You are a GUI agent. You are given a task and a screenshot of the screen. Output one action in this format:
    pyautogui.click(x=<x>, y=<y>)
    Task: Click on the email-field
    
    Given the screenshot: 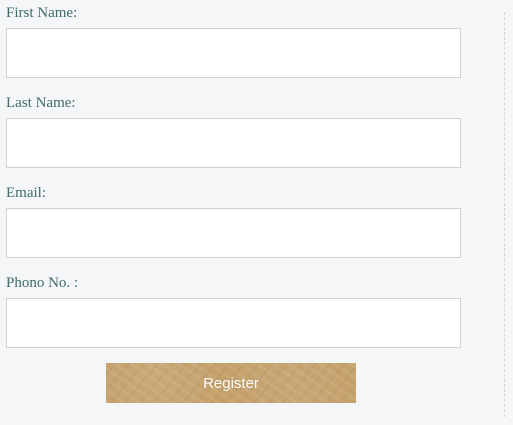 What is the action you would take?
    pyautogui.click(x=233, y=233)
    